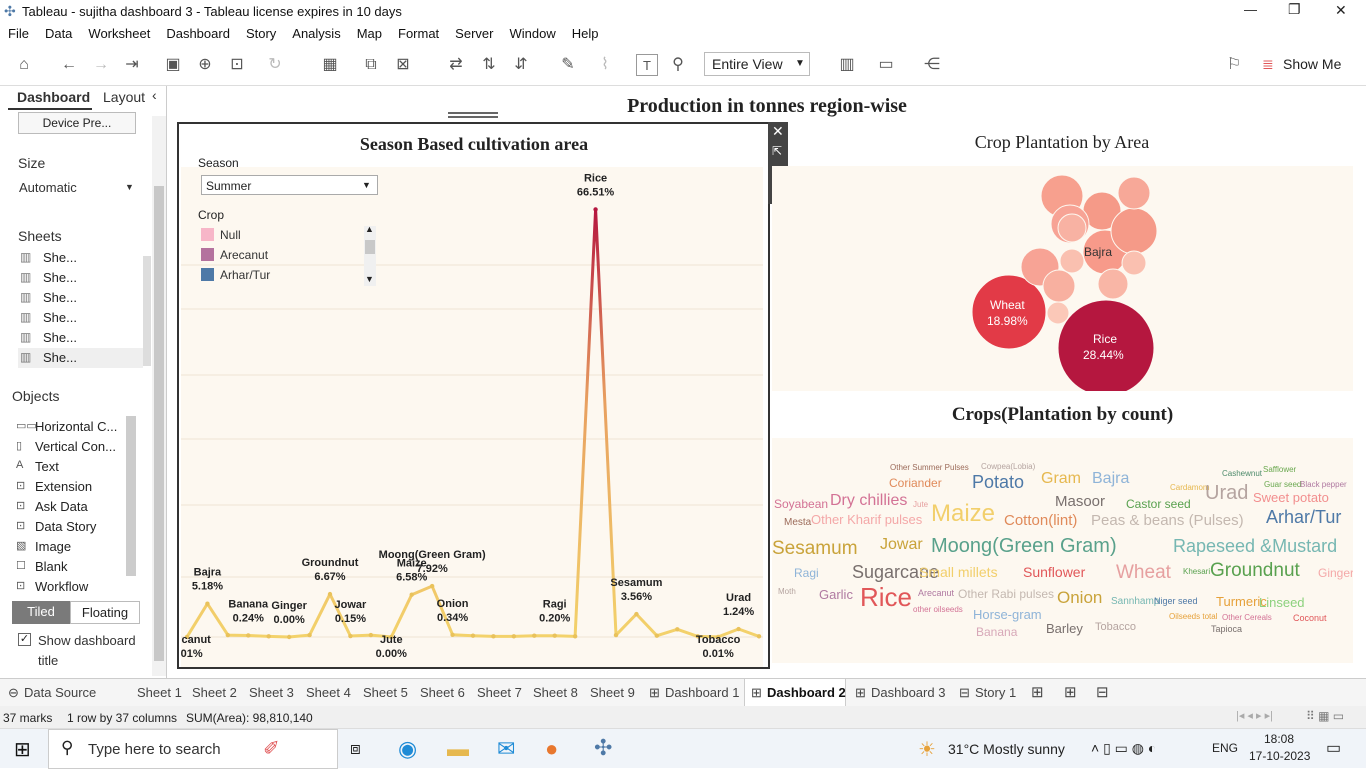  What do you see at coordinates (886, 597) in the screenshot?
I see `word-cloud-term: Rice` at bounding box center [886, 597].